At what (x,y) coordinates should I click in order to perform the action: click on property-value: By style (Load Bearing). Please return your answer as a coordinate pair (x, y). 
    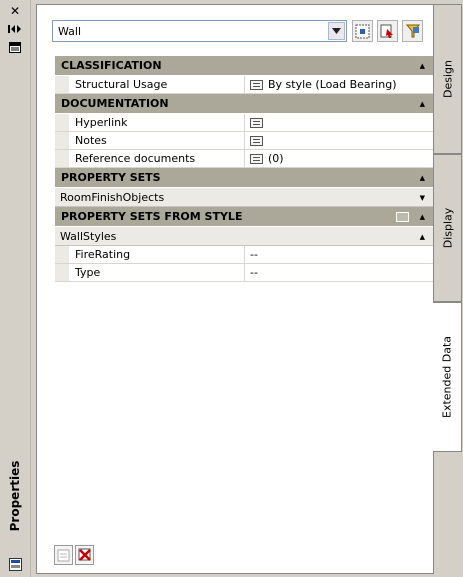
    Looking at the image, I should click on (339, 84).